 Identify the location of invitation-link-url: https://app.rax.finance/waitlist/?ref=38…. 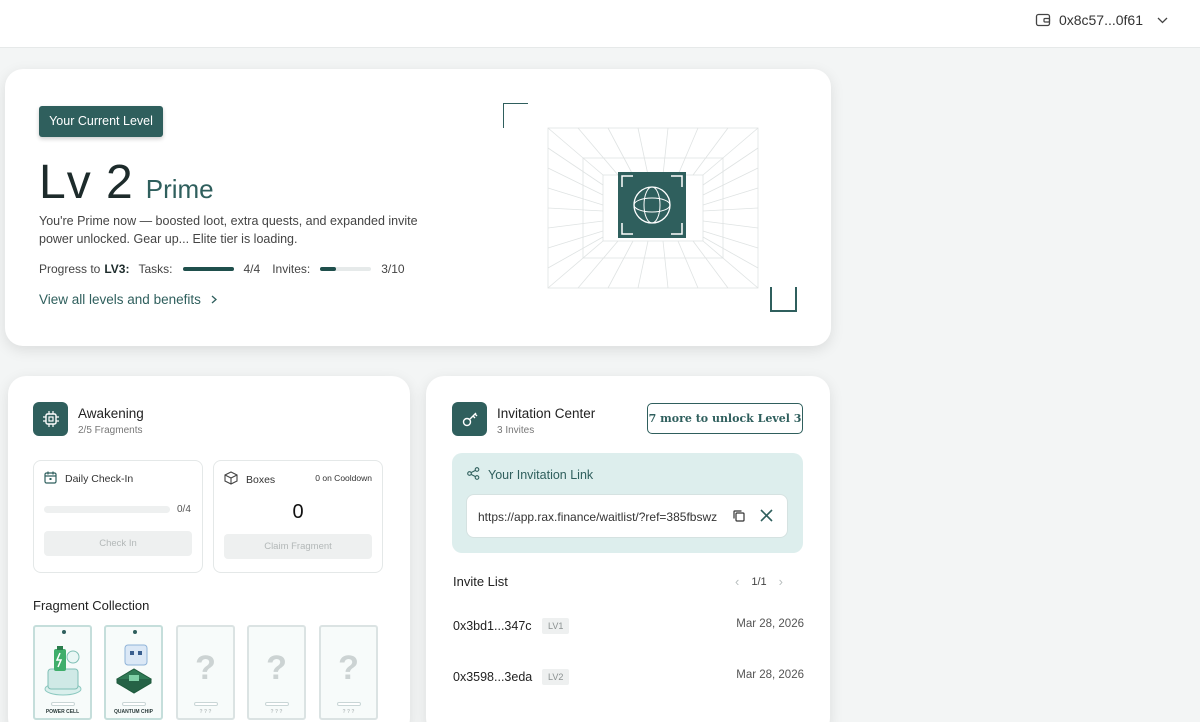
(598, 517).